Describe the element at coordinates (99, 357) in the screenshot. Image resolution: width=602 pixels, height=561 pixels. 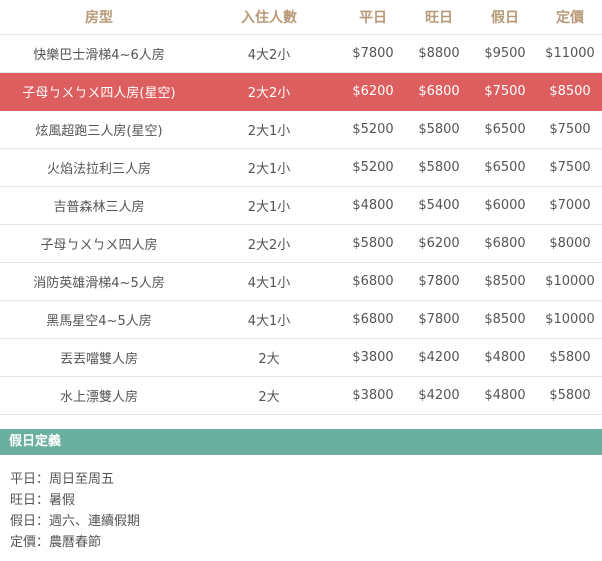
I see `room-name: 丟丟噹雙人房` at that location.